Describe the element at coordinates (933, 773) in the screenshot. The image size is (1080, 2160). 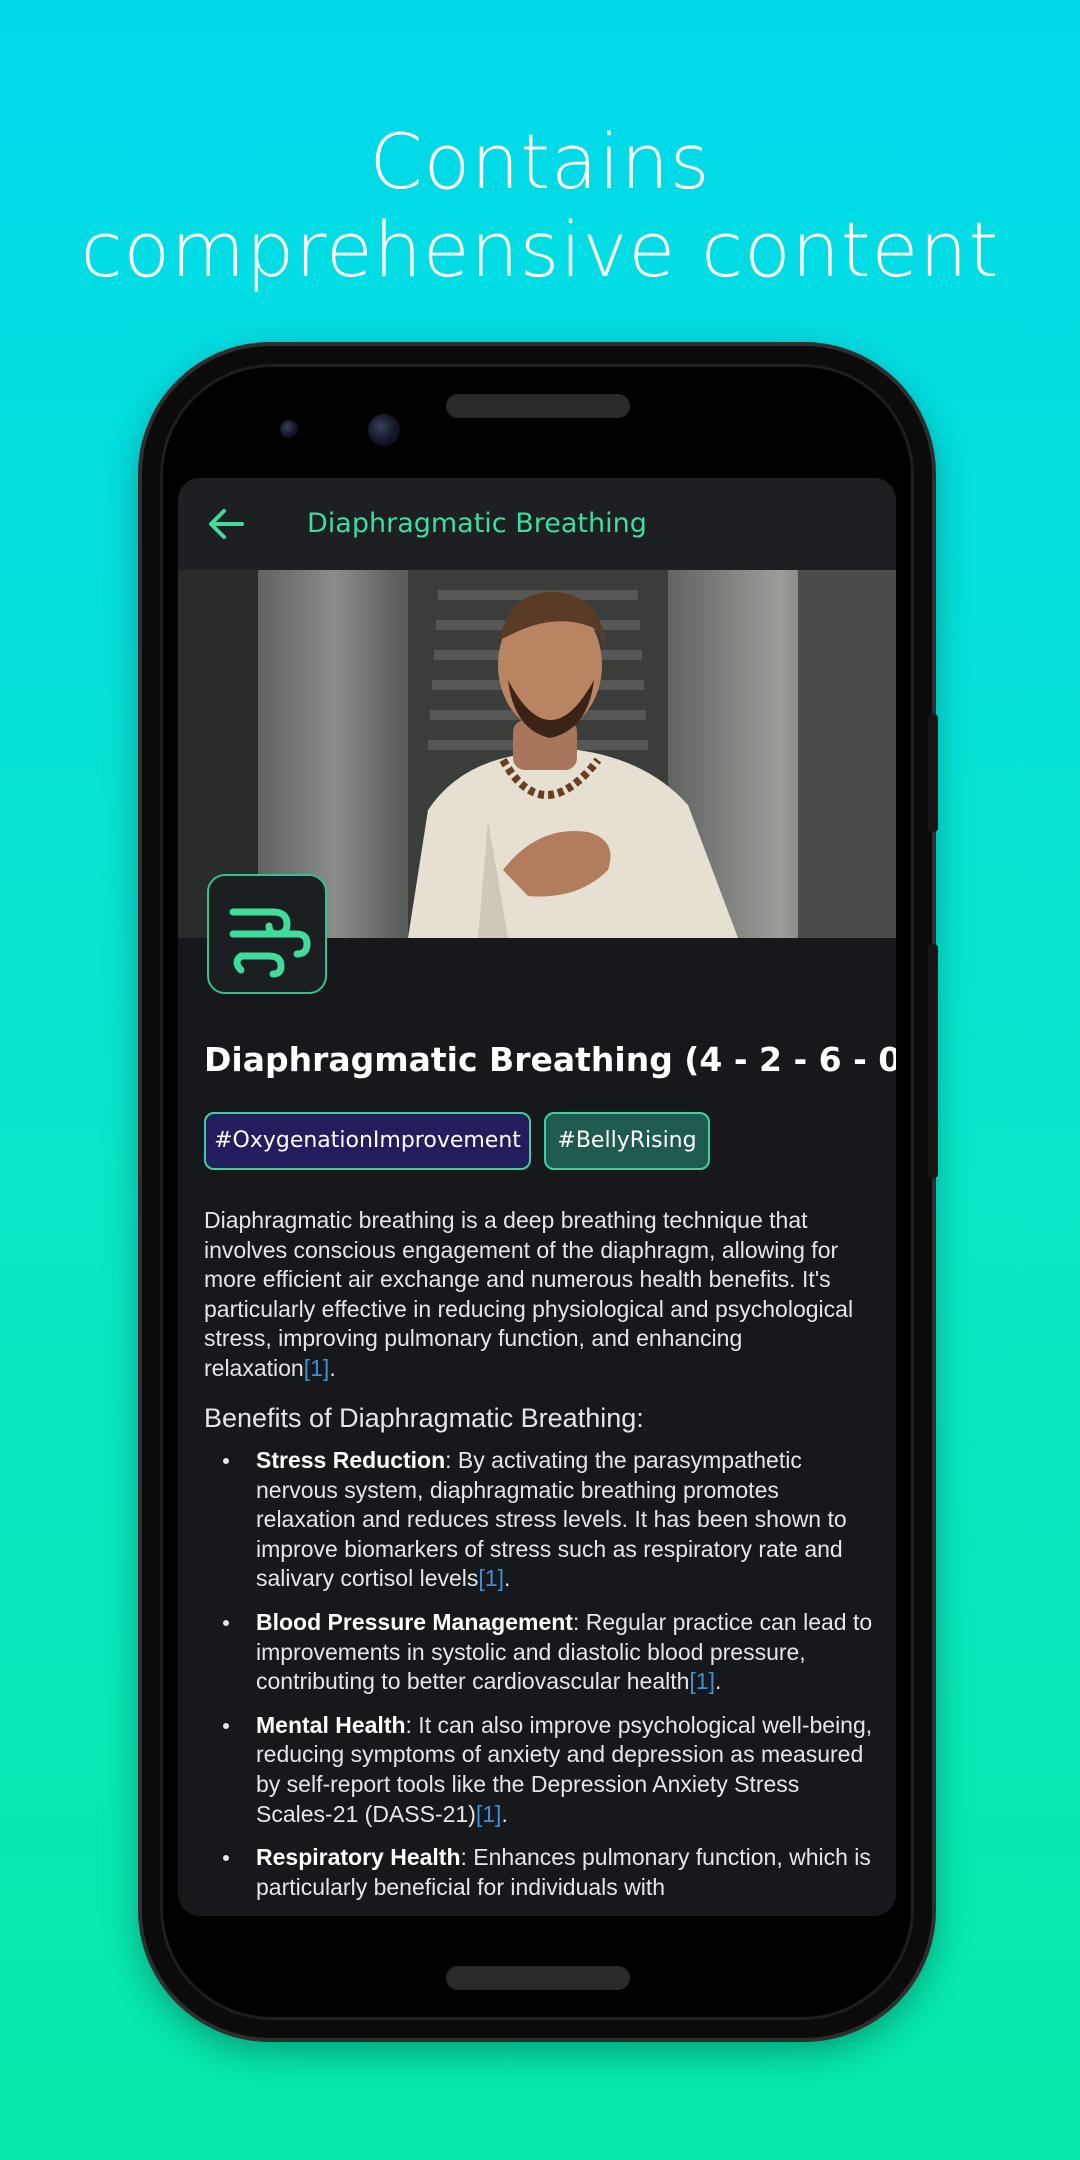
I see `power-button` at that location.